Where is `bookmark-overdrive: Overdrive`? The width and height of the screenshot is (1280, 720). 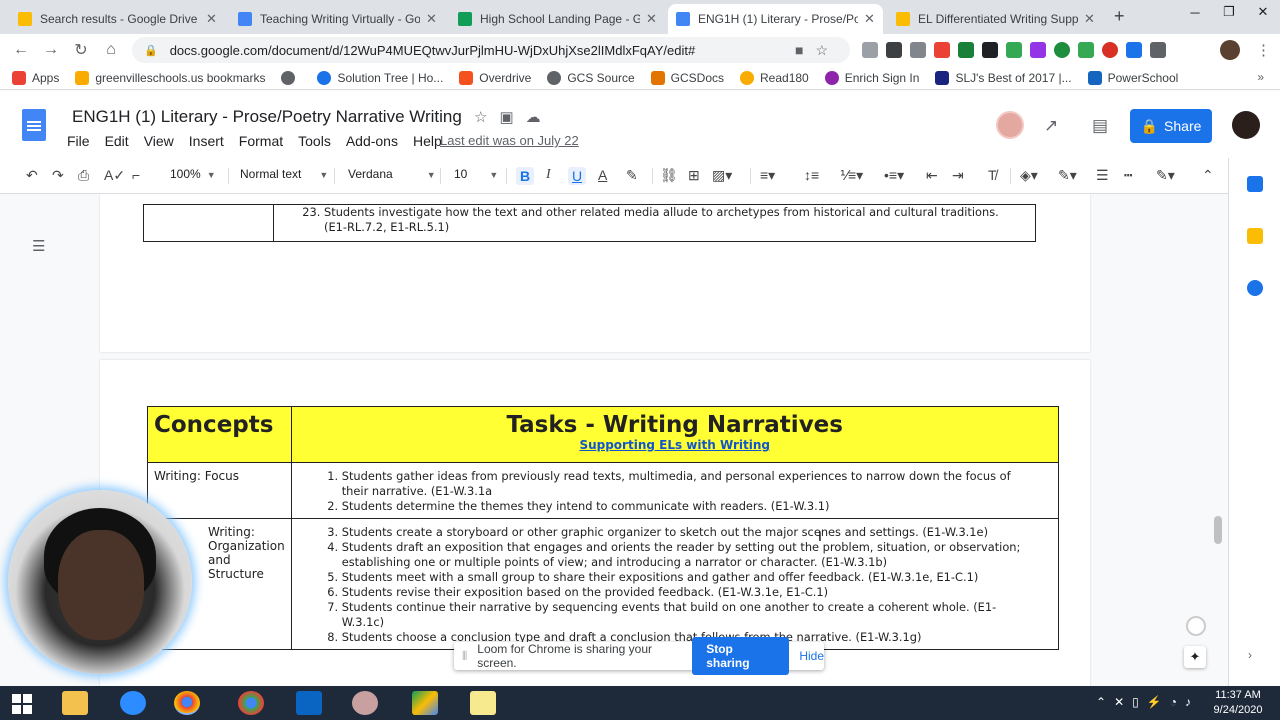
bookmark-overdrive: Overdrive is located at coordinates (495, 77).